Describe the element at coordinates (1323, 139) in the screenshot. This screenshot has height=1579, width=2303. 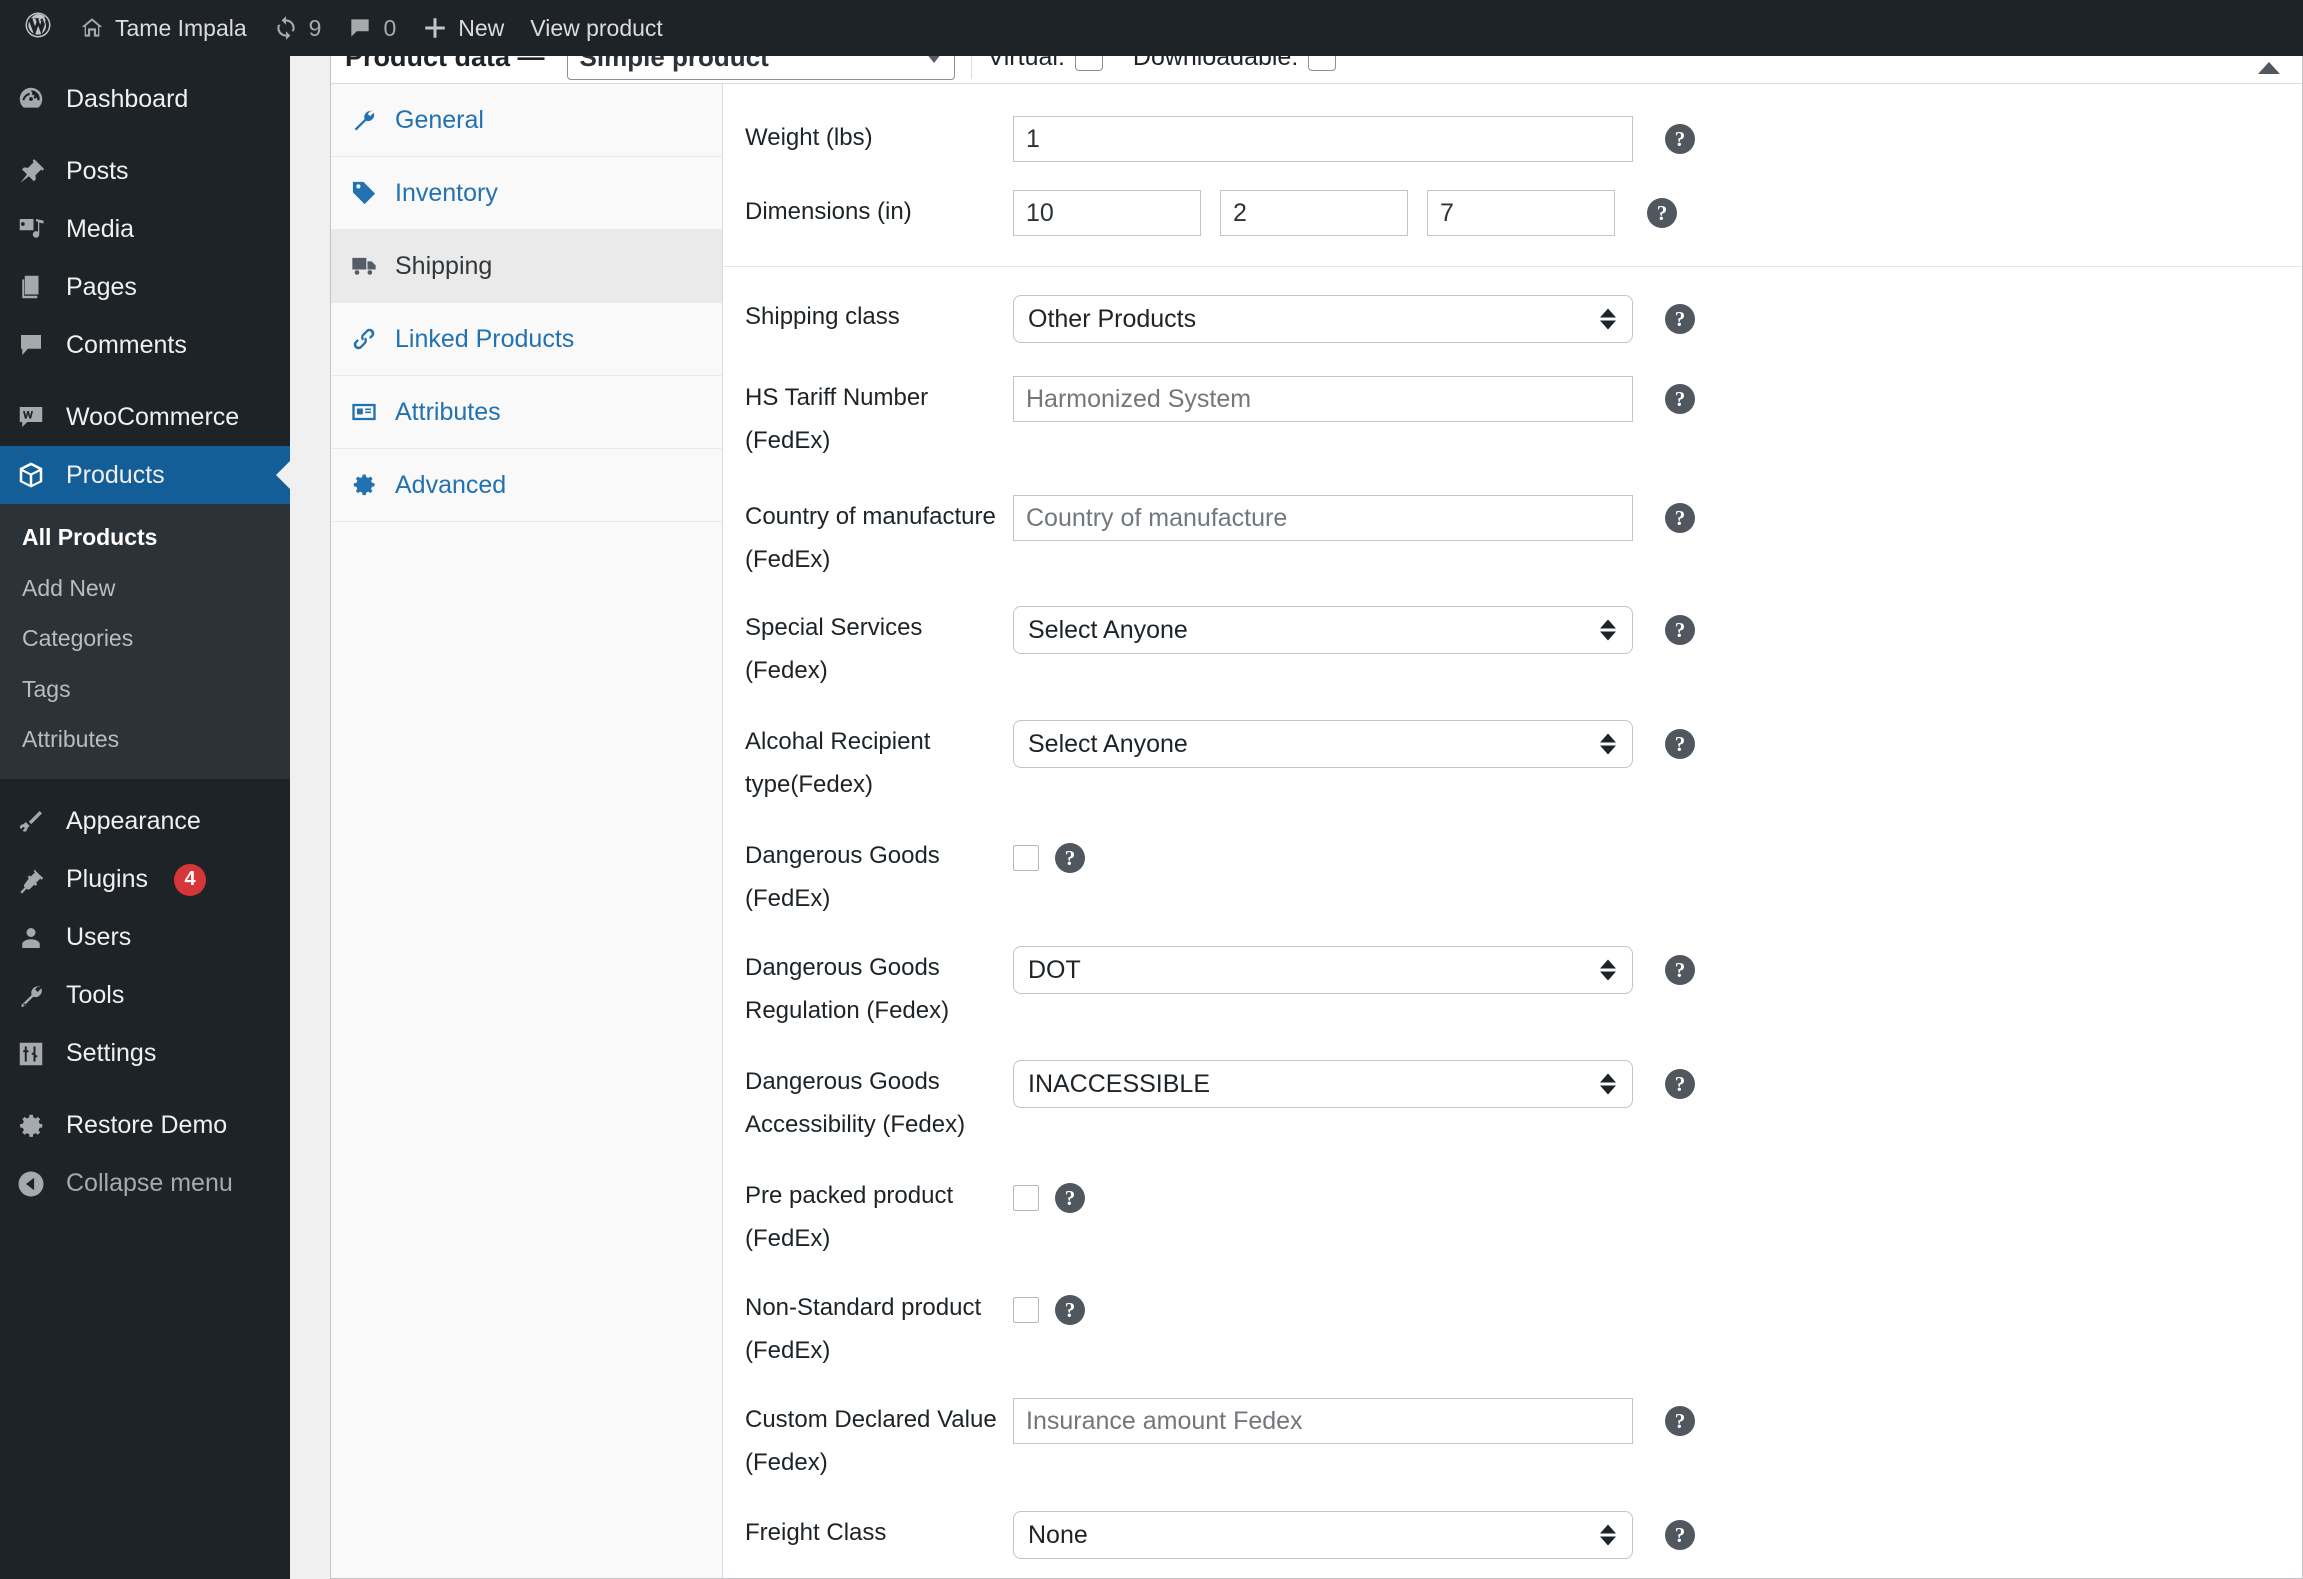
I see `weight-input` at that location.